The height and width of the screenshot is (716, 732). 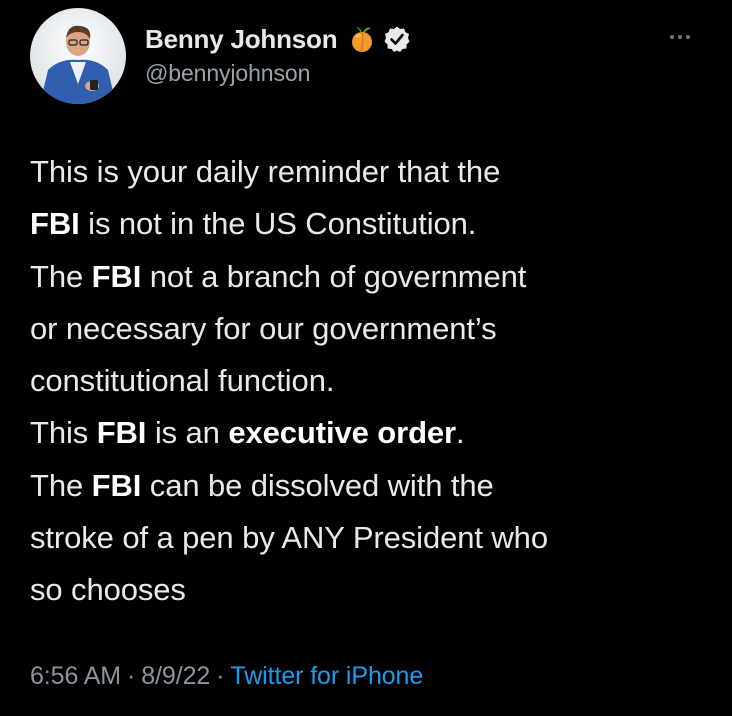 I want to click on text-run: constitutional function., so click(x=182, y=381).